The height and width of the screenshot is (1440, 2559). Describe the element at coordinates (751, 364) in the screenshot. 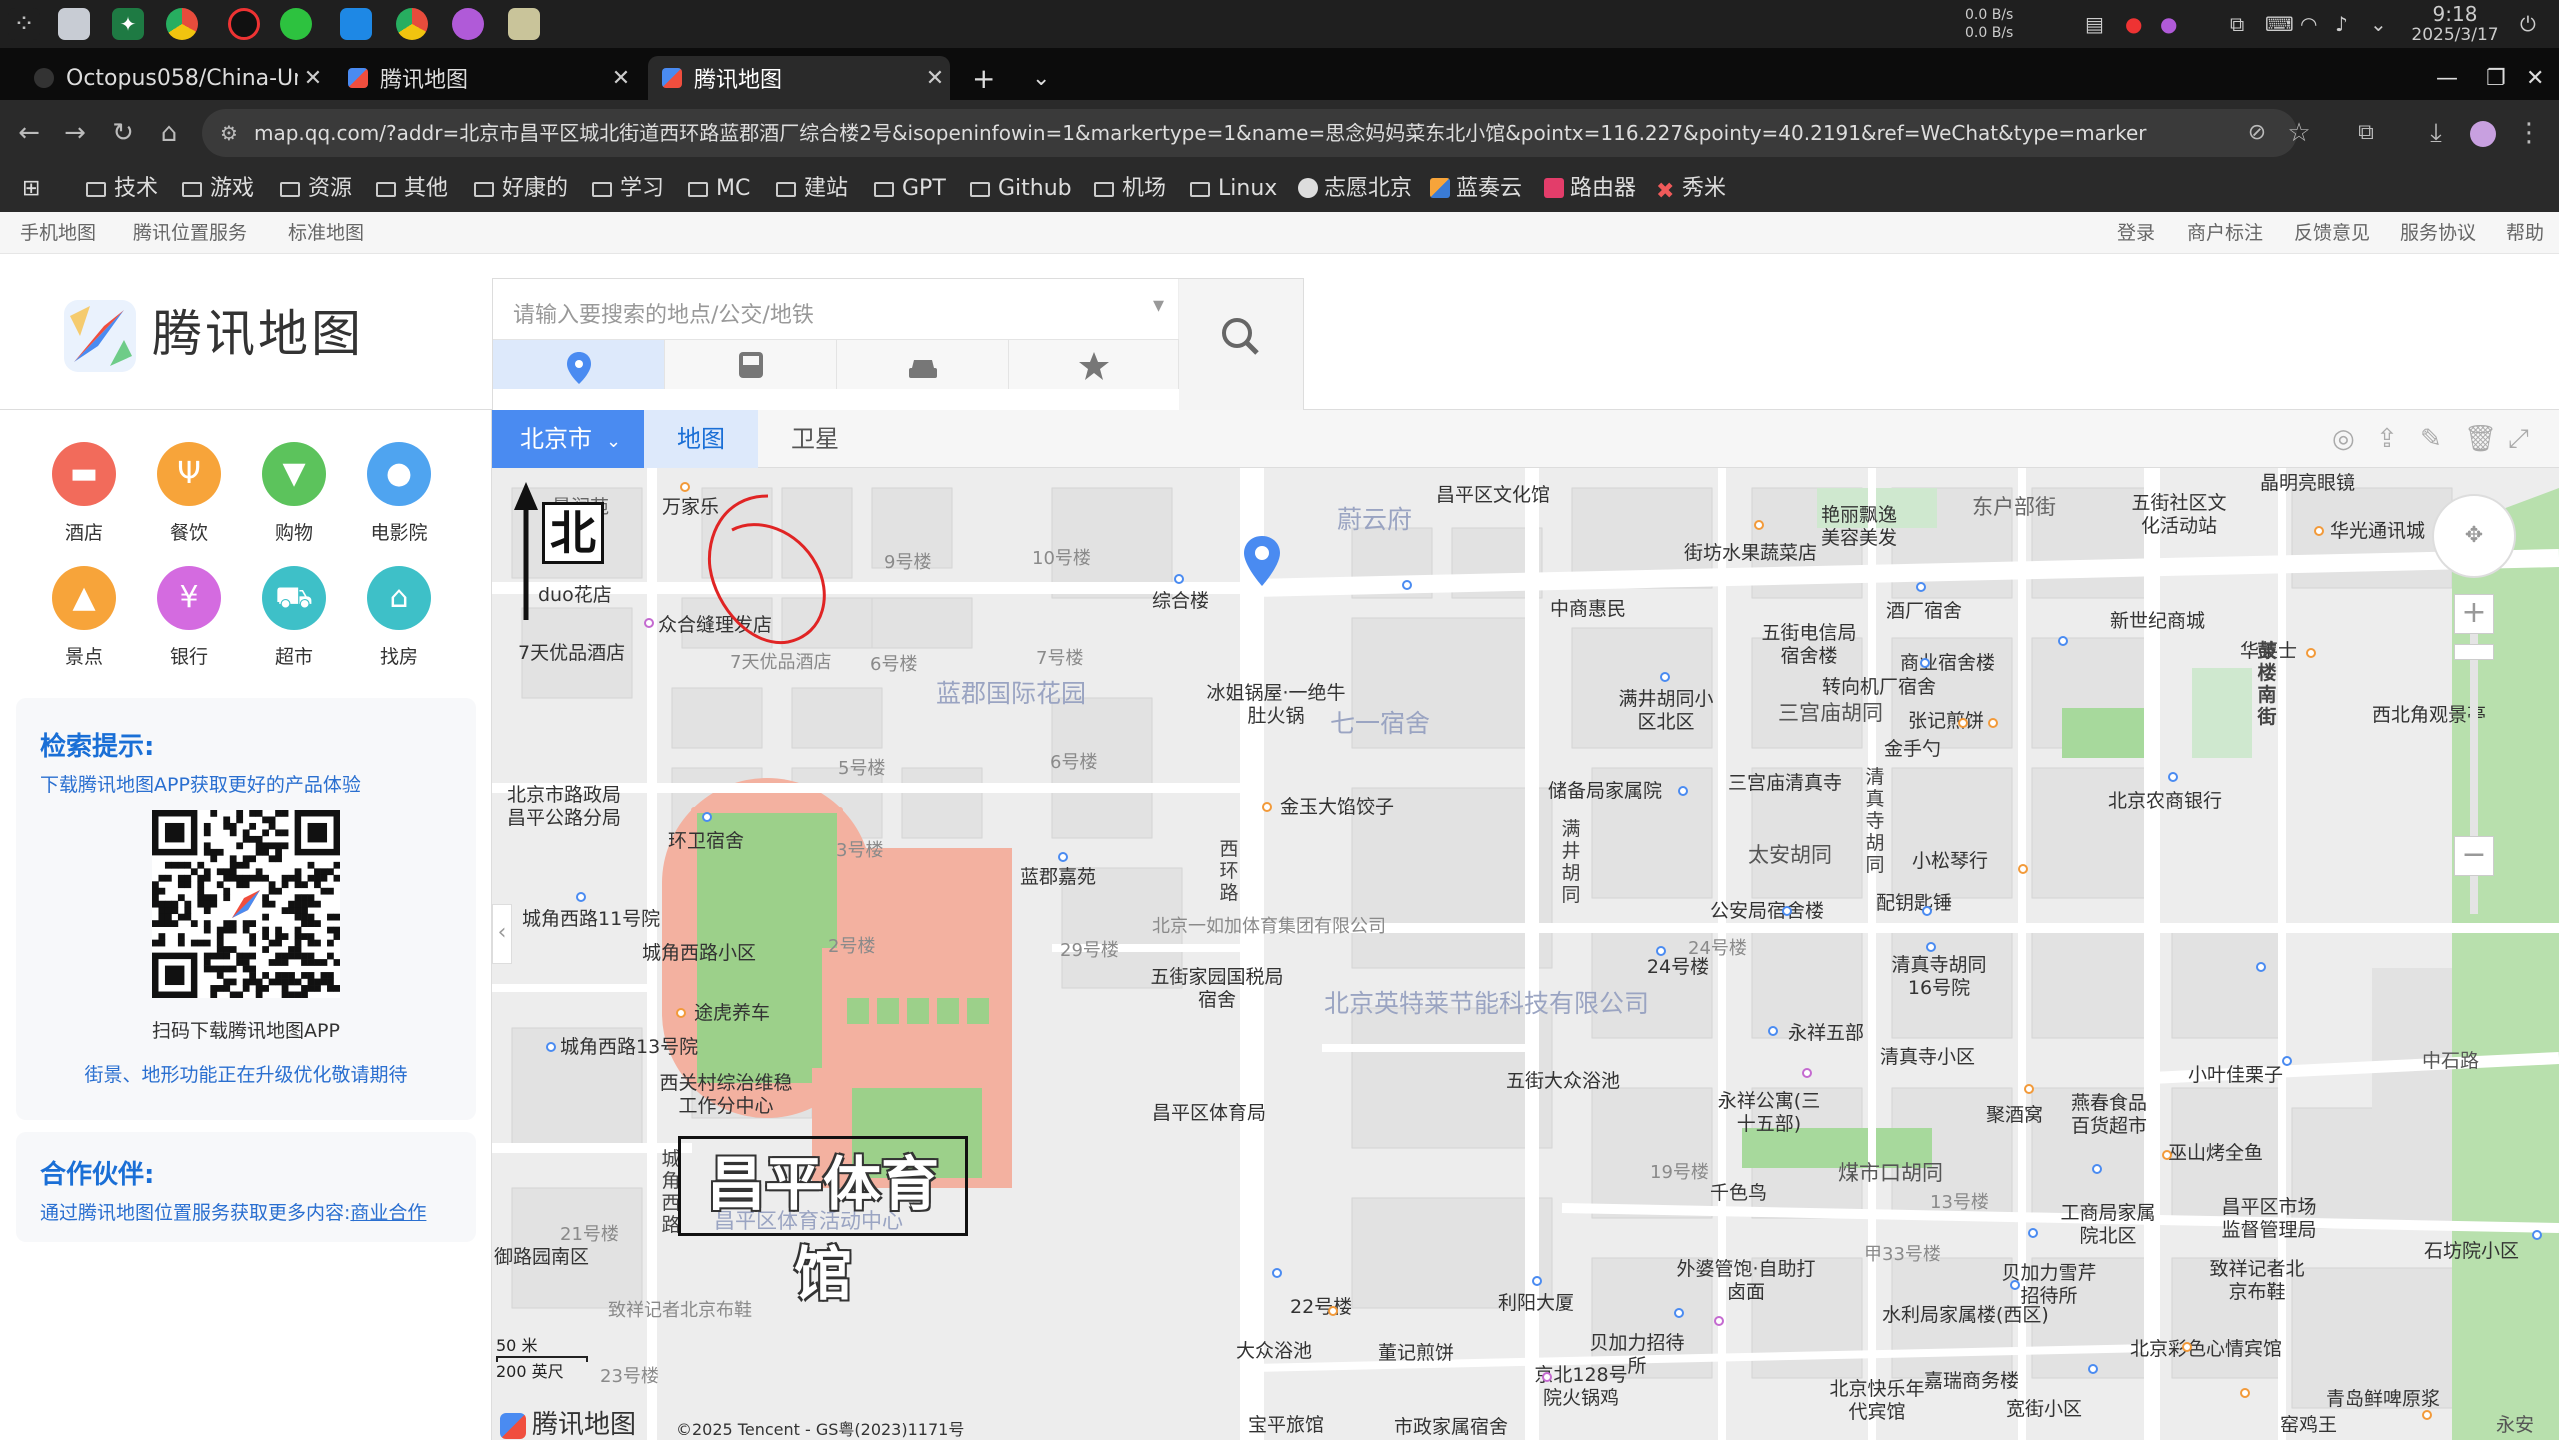

I see `search-mode-bus` at that location.